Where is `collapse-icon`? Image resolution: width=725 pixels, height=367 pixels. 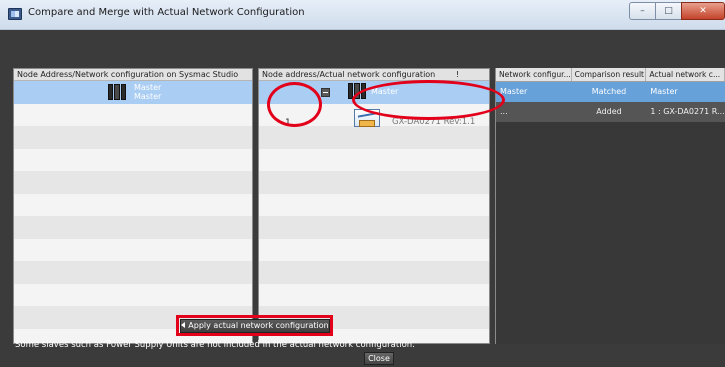 collapse-icon is located at coordinates (325, 92).